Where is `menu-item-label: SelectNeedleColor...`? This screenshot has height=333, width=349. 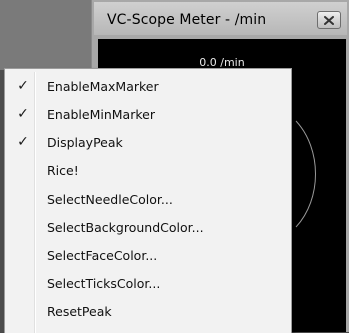
menu-item-label: SelectNeedleColor... is located at coordinates (110, 199).